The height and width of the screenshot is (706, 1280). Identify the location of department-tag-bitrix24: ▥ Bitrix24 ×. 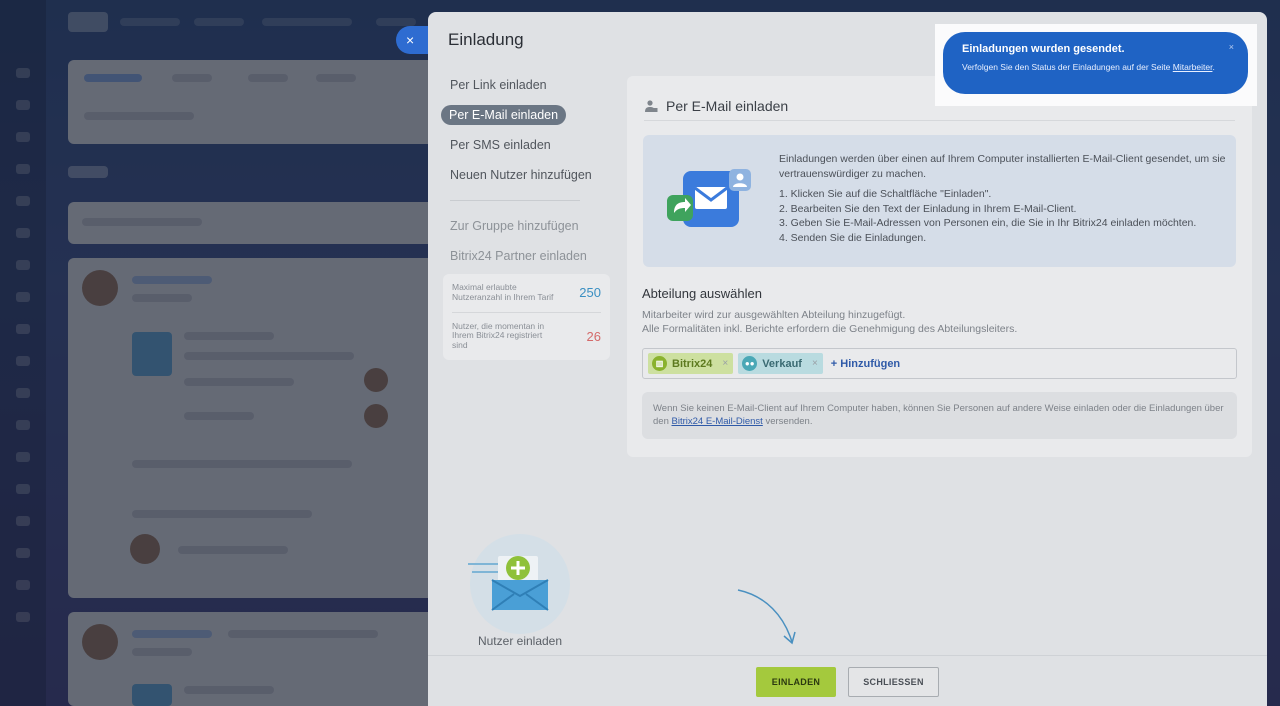
(691, 363).